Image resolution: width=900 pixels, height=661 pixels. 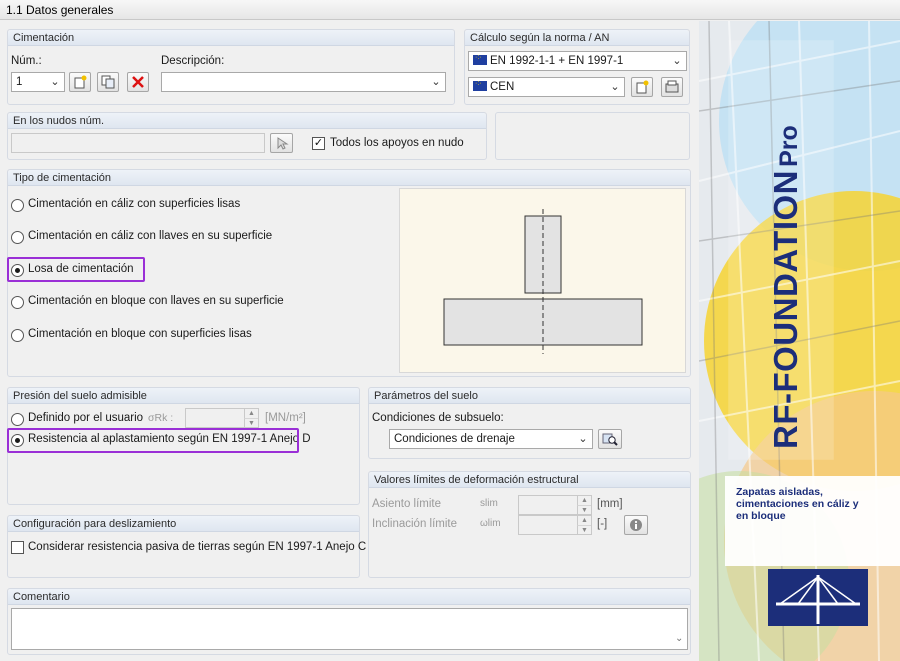 What do you see at coordinates (555, 505) in the screenshot?
I see `settlement-input: ▲ ▼` at bounding box center [555, 505].